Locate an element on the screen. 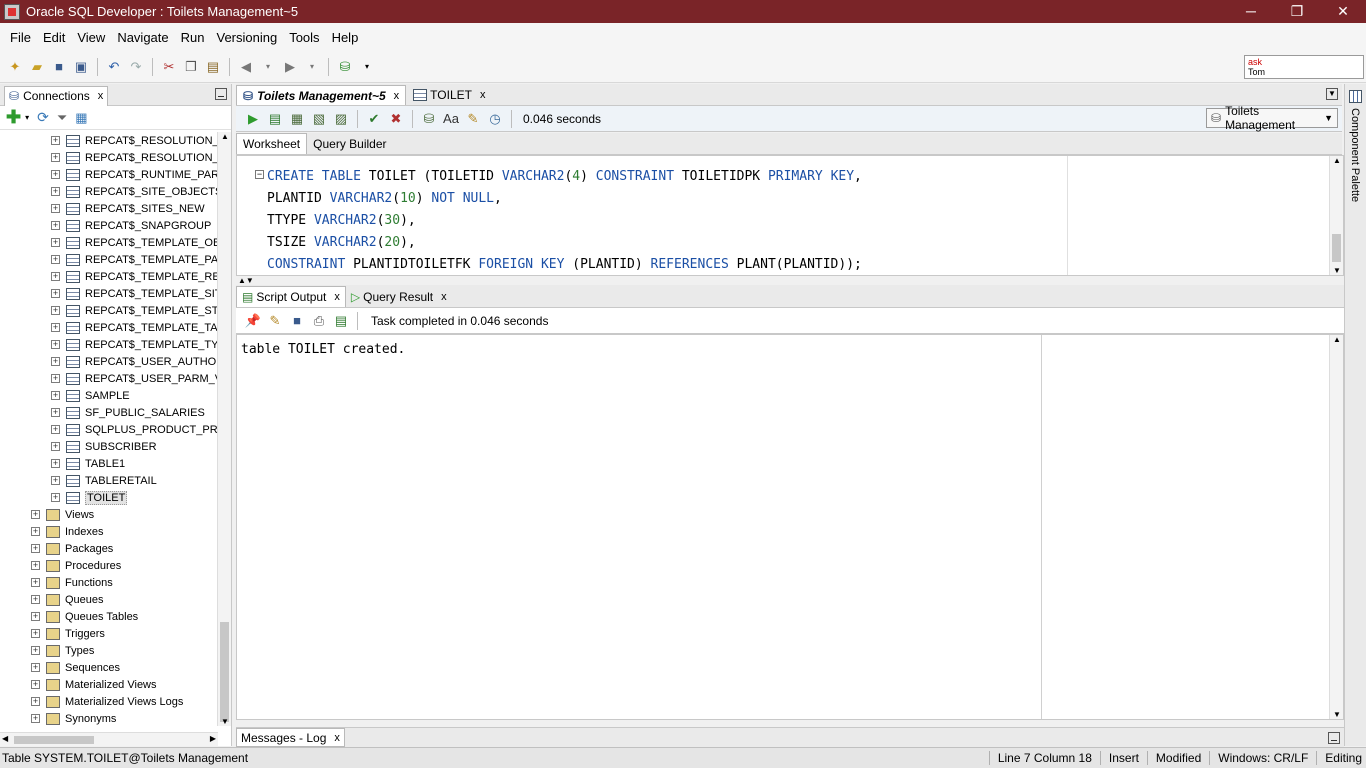  tree-item-table: + SAMPLE is located at coordinates (109, 395).